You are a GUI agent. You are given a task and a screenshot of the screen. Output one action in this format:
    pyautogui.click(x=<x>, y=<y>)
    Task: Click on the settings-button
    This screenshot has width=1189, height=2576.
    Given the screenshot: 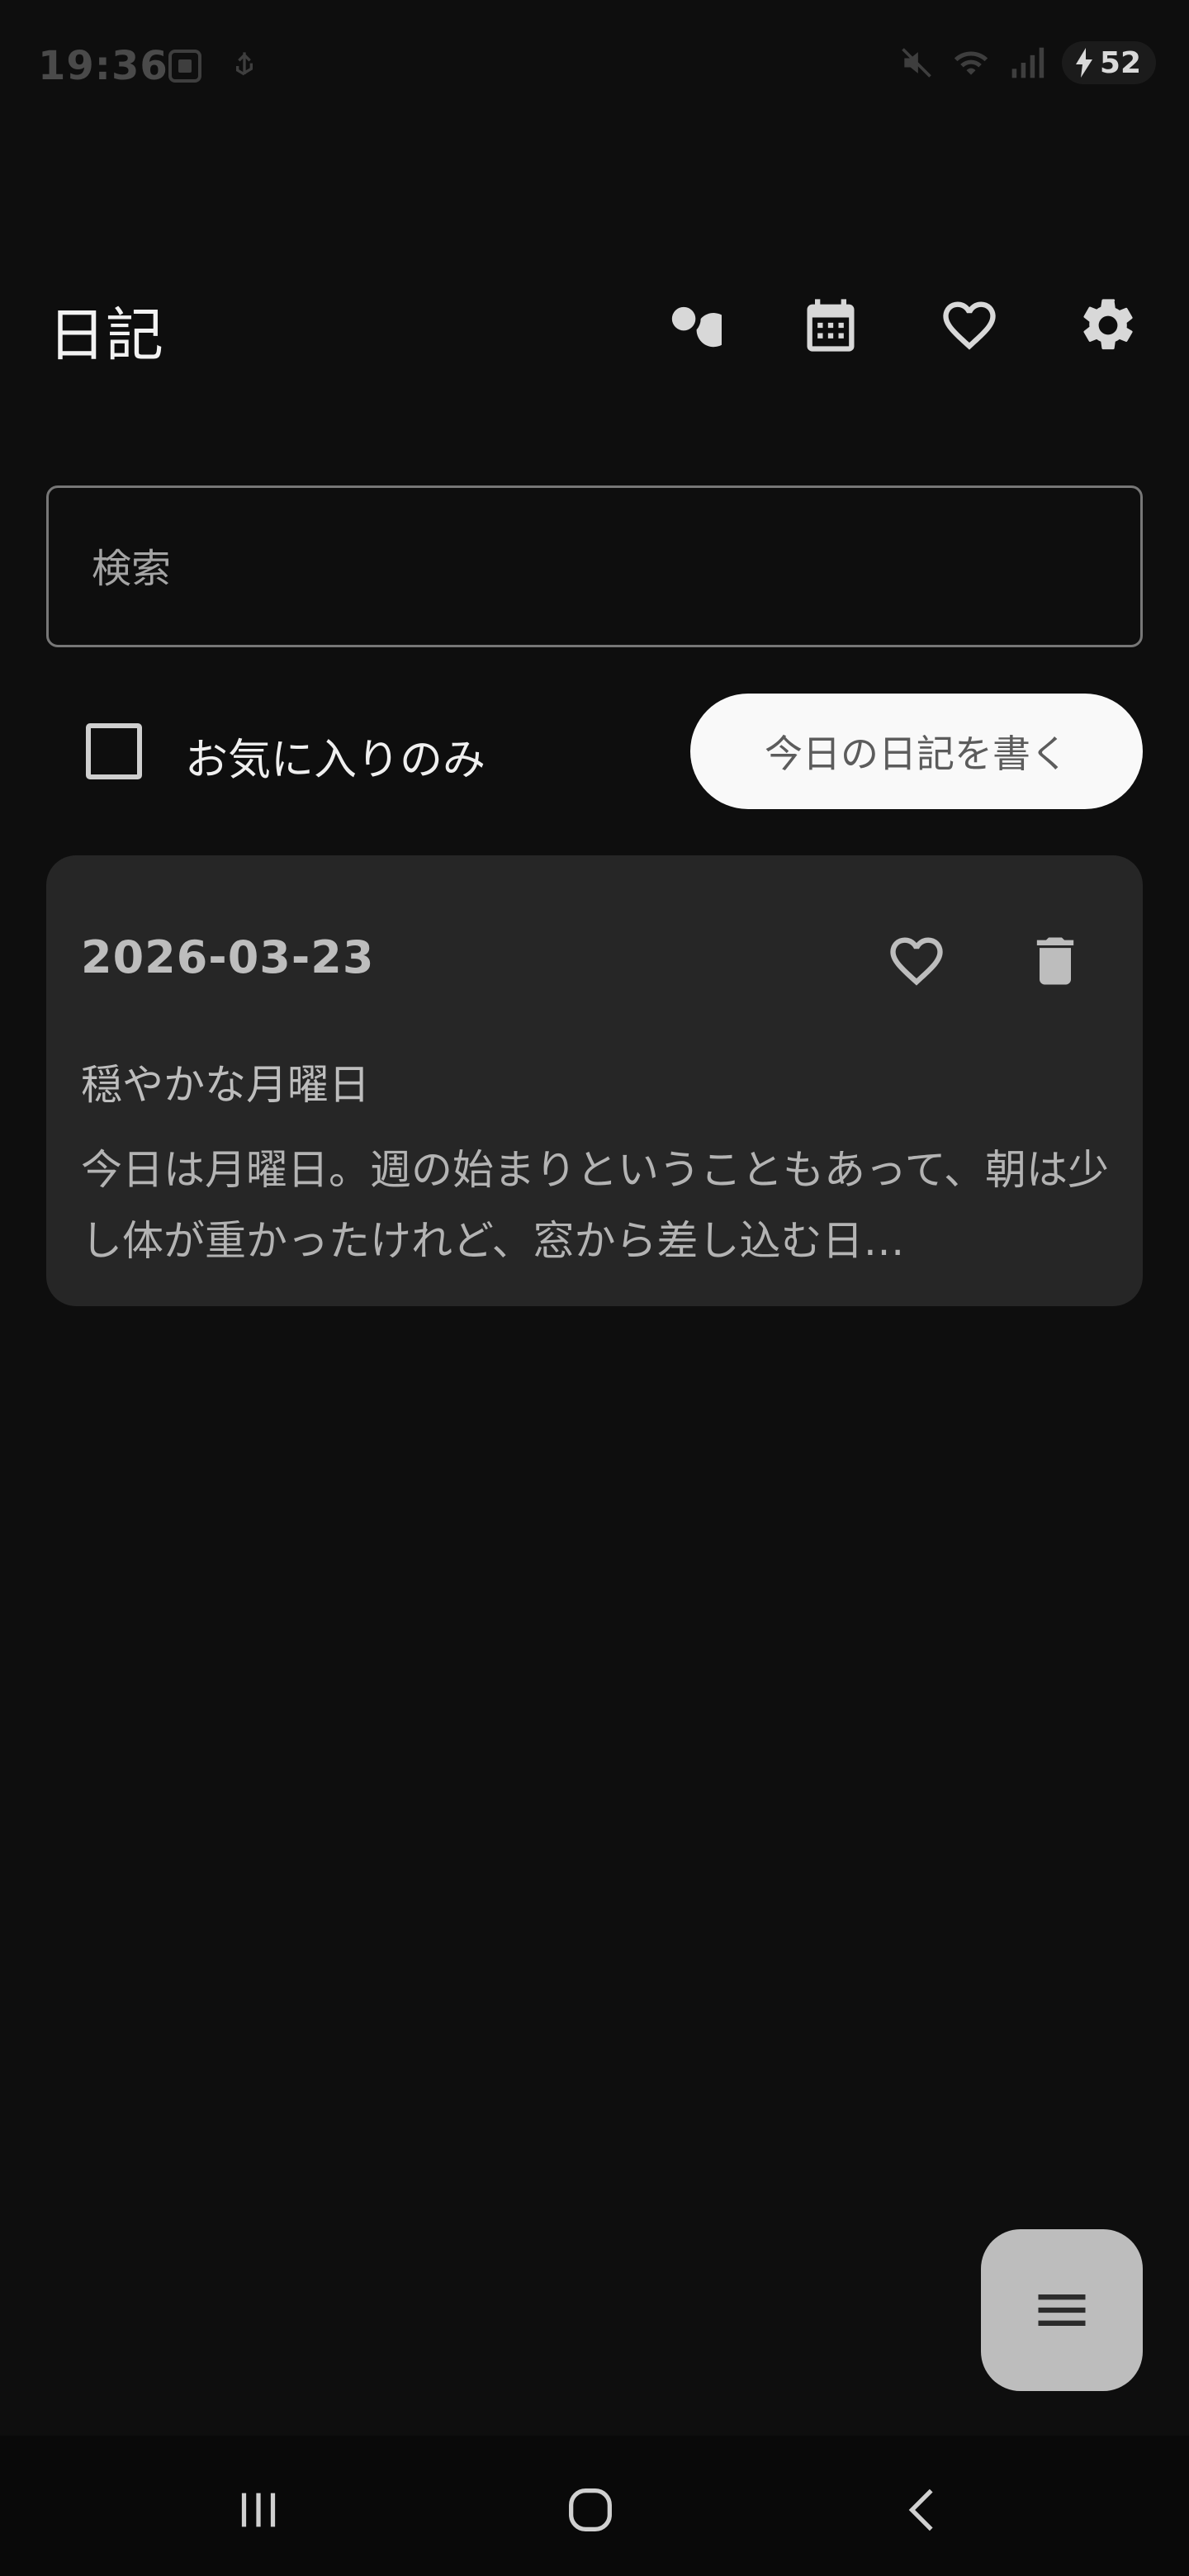 What is the action you would take?
    pyautogui.click(x=1108, y=325)
    